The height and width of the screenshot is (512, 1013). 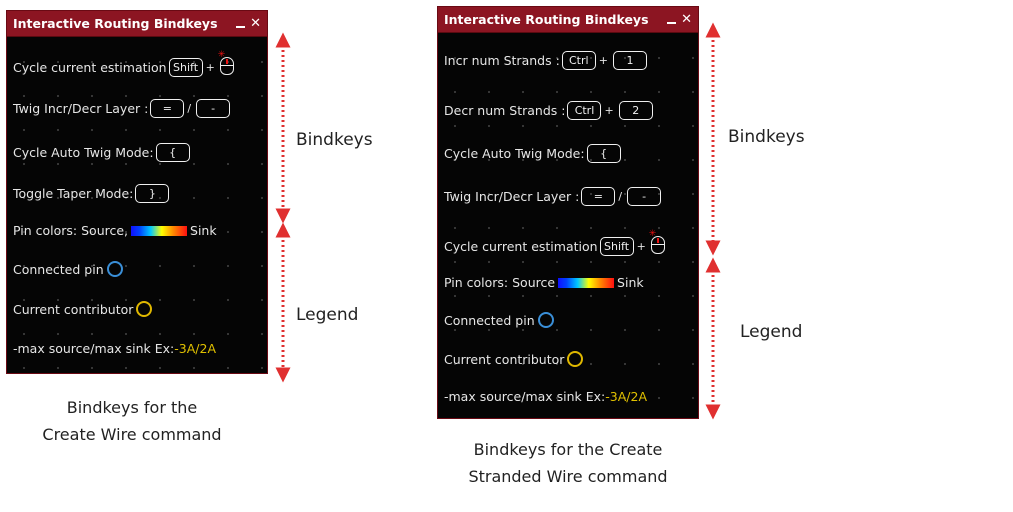 What do you see at coordinates (132, 407) in the screenshot?
I see `left-caption-line1: Bindkeys for the` at bounding box center [132, 407].